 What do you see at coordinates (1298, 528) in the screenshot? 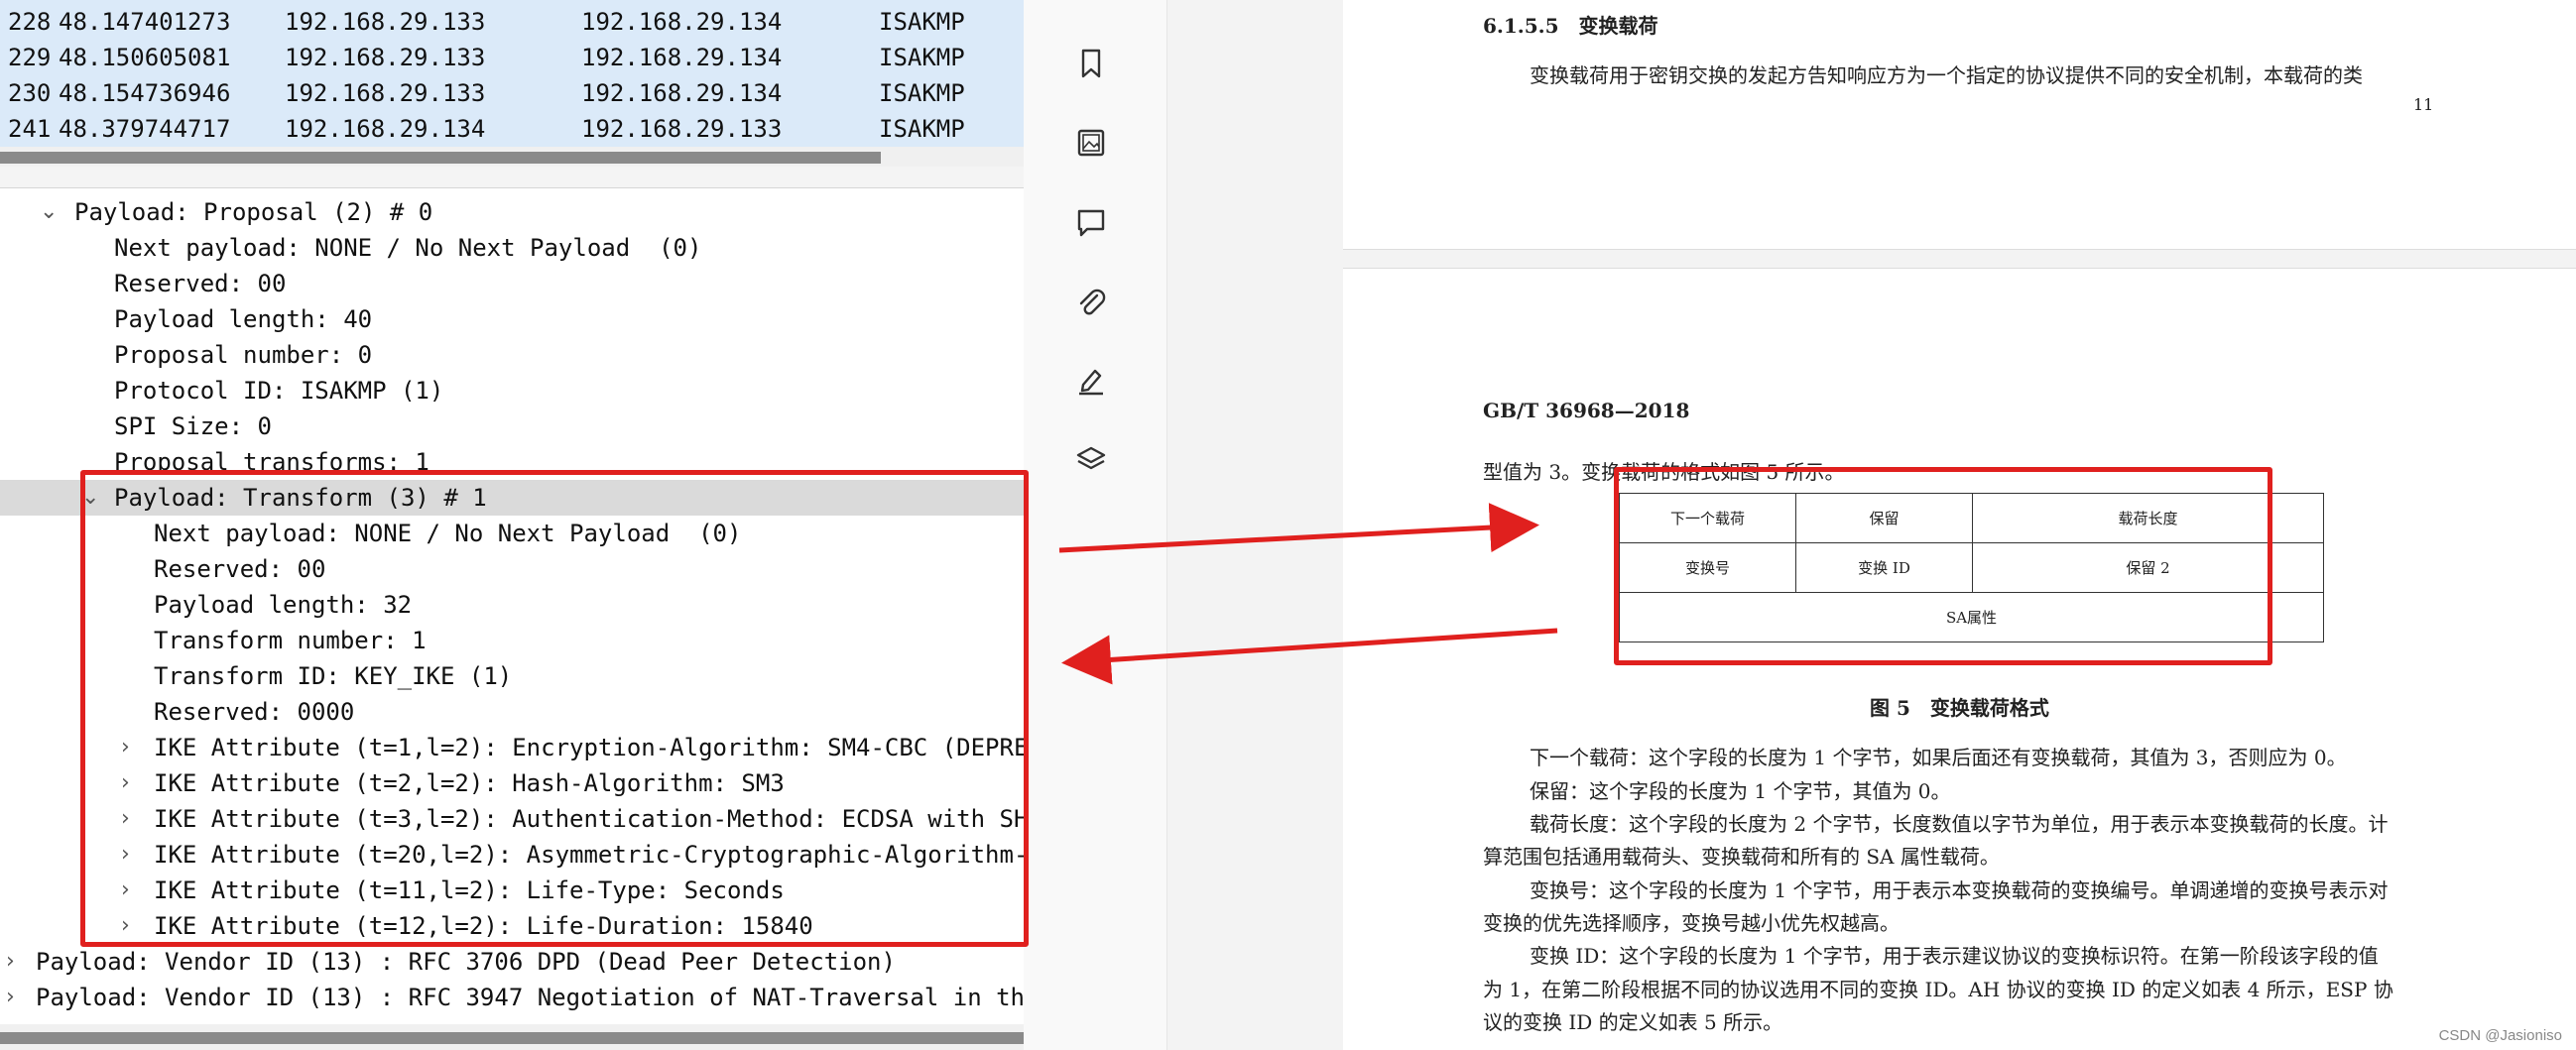
I see `arrow-to-table` at bounding box center [1298, 528].